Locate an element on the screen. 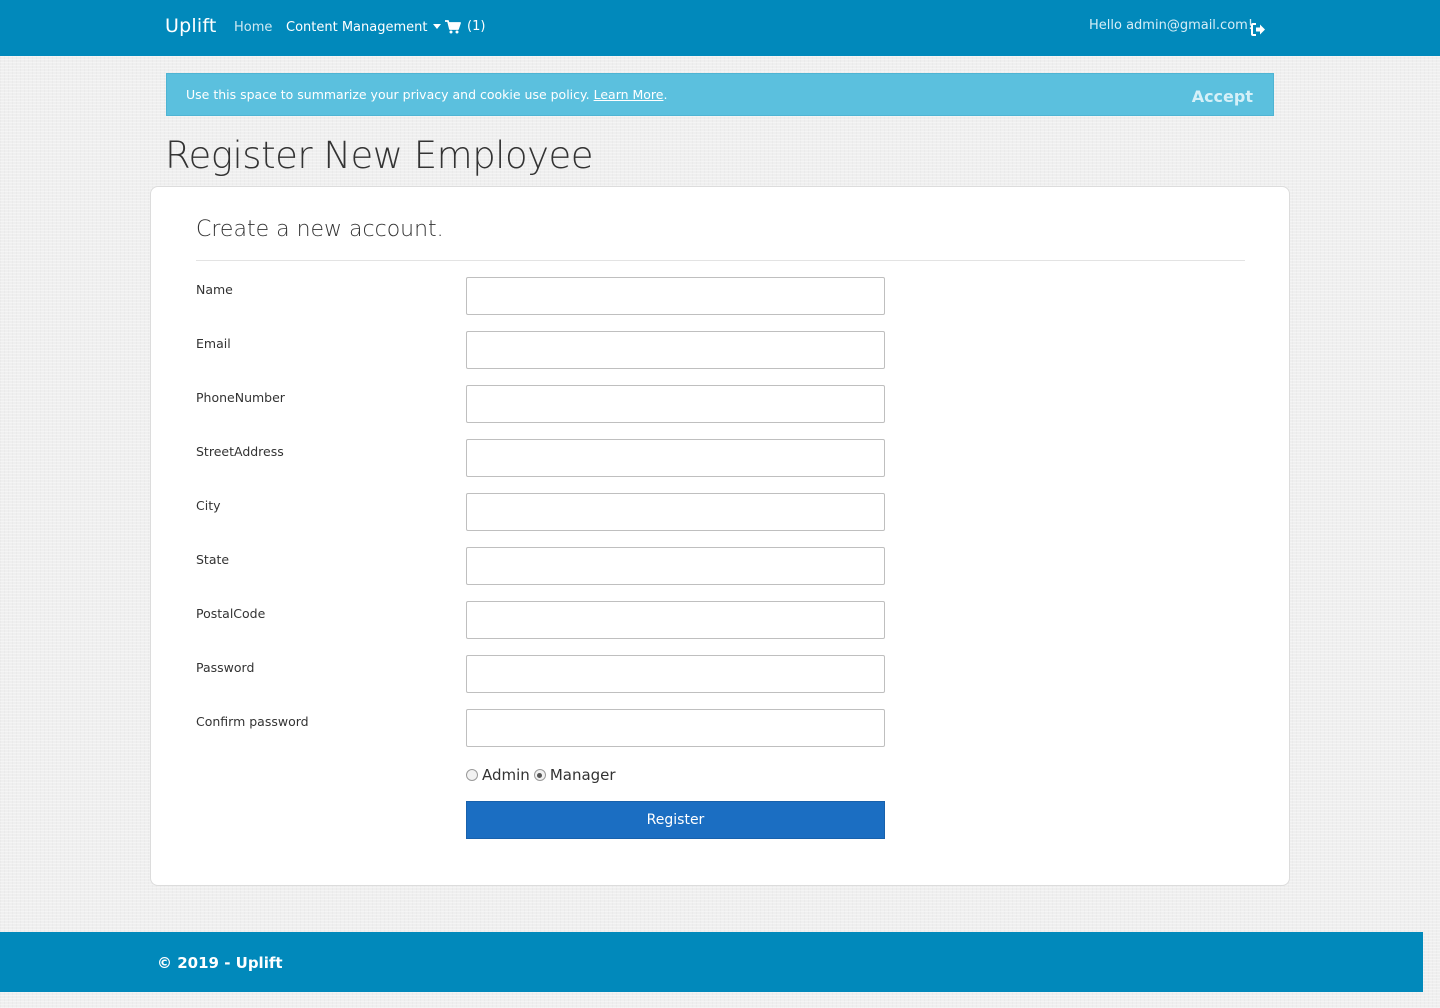  phone-number-input is located at coordinates (675, 404).